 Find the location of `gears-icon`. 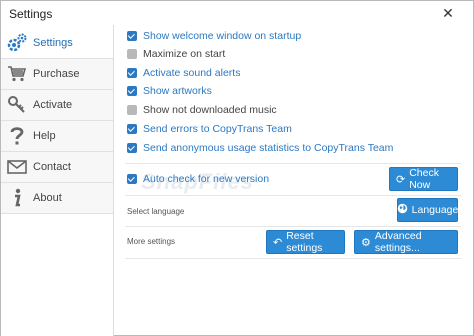

gears-icon is located at coordinates (17, 43).